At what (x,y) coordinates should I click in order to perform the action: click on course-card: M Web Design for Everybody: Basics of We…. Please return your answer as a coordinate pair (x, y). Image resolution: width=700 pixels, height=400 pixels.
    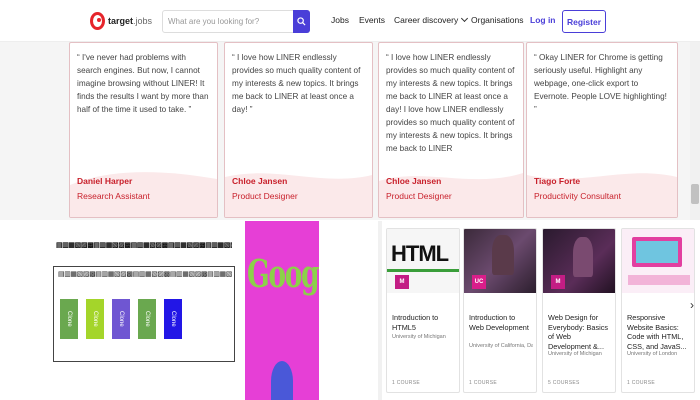
    Looking at the image, I should click on (579, 310).